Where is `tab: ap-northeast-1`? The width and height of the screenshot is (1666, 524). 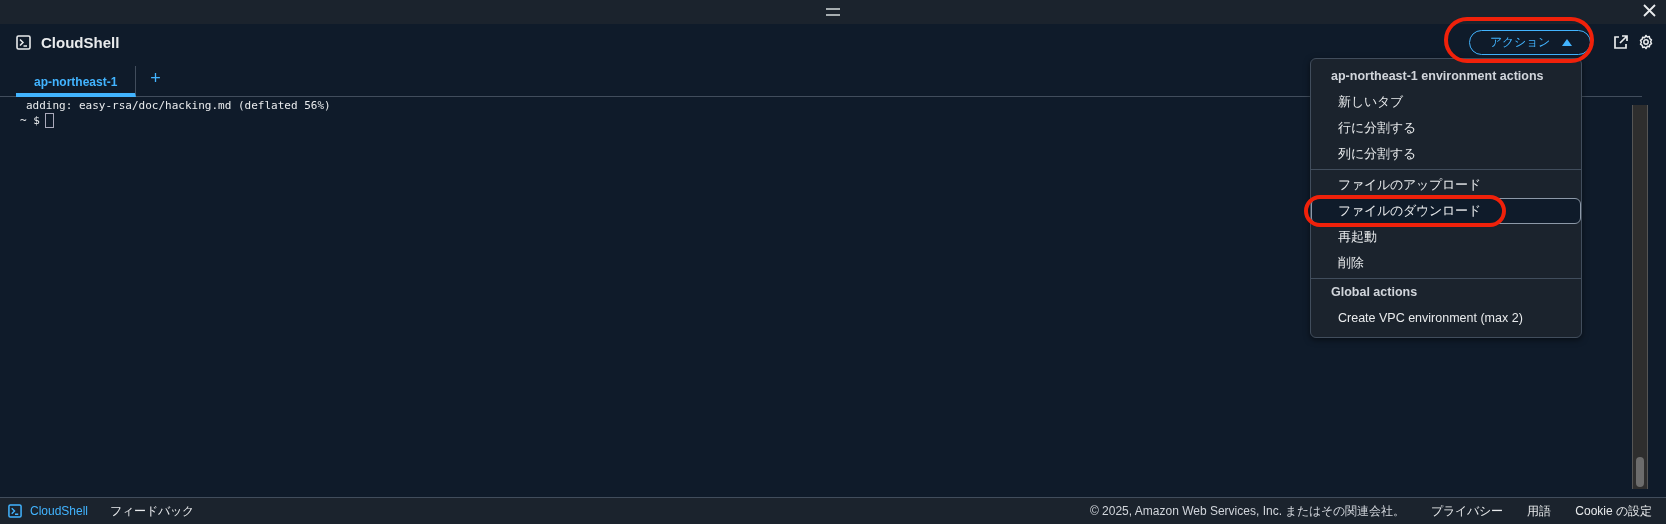
tab: ap-northeast-1 is located at coordinates (76, 81).